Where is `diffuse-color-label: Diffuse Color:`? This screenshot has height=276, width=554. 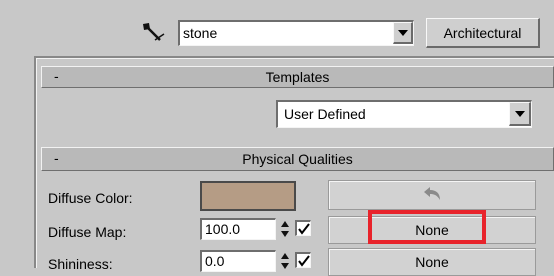
diffuse-color-label: Diffuse Color: is located at coordinates (90, 198).